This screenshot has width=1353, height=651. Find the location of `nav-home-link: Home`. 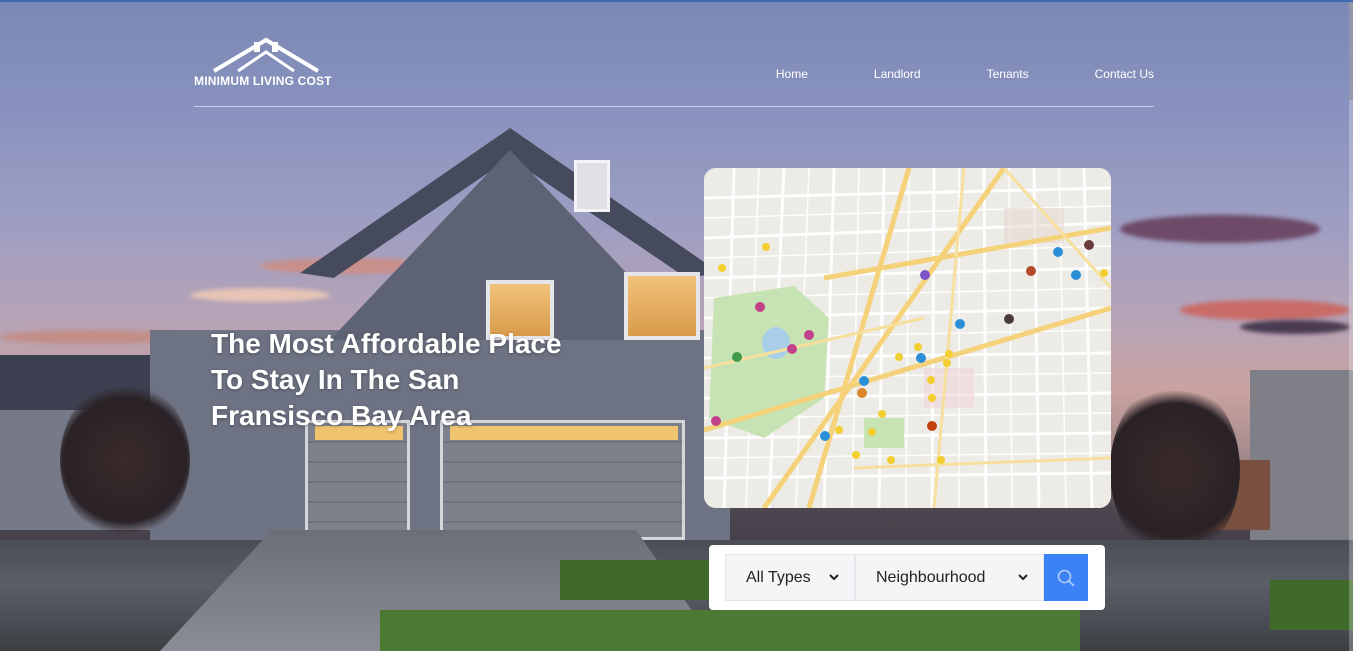

nav-home-link: Home is located at coordinates (792, 74).